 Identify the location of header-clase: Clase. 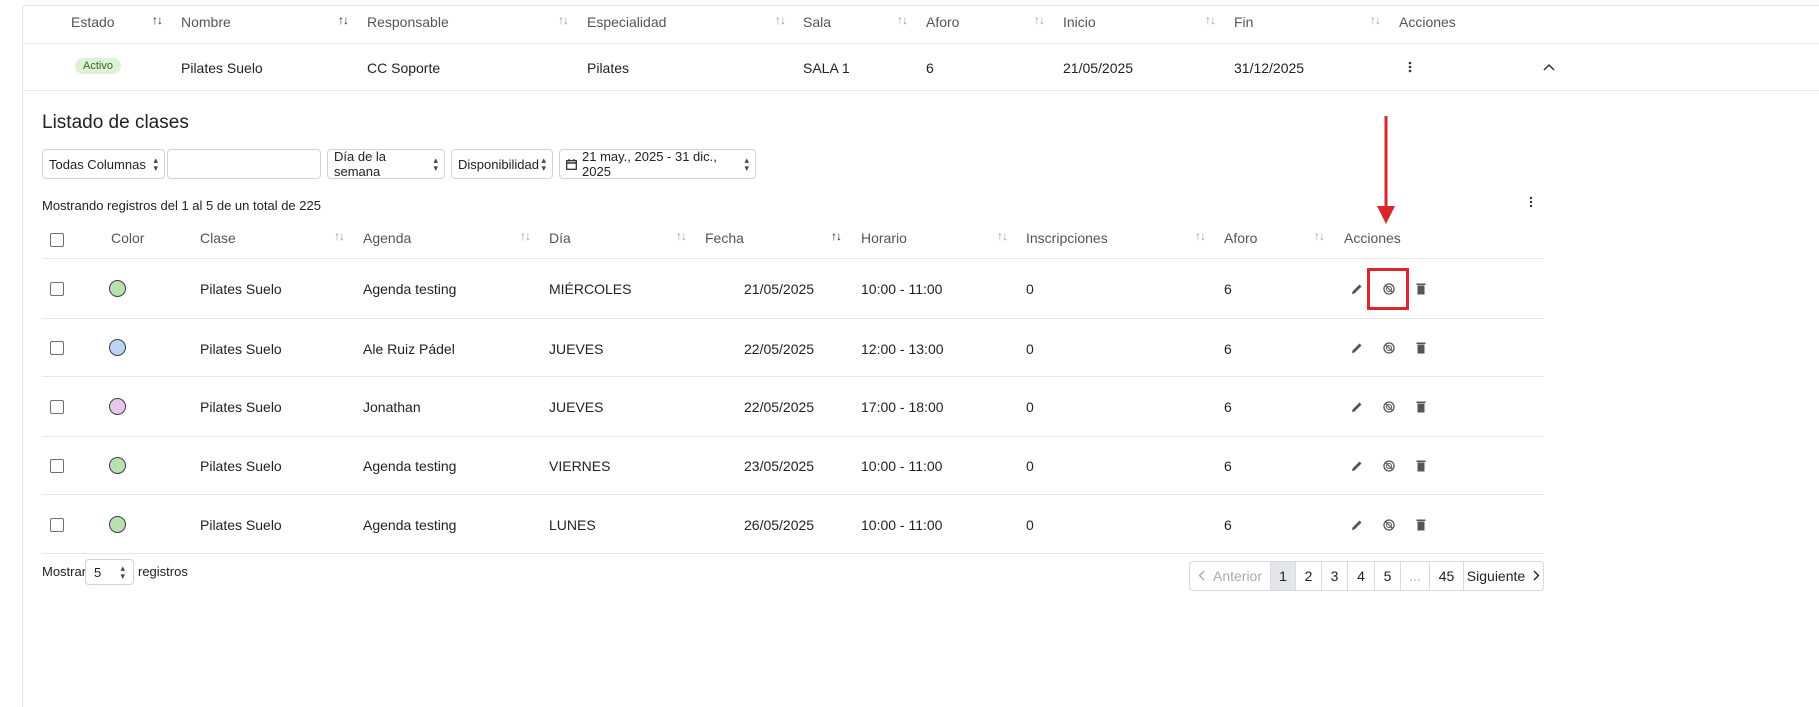
(218, 238).